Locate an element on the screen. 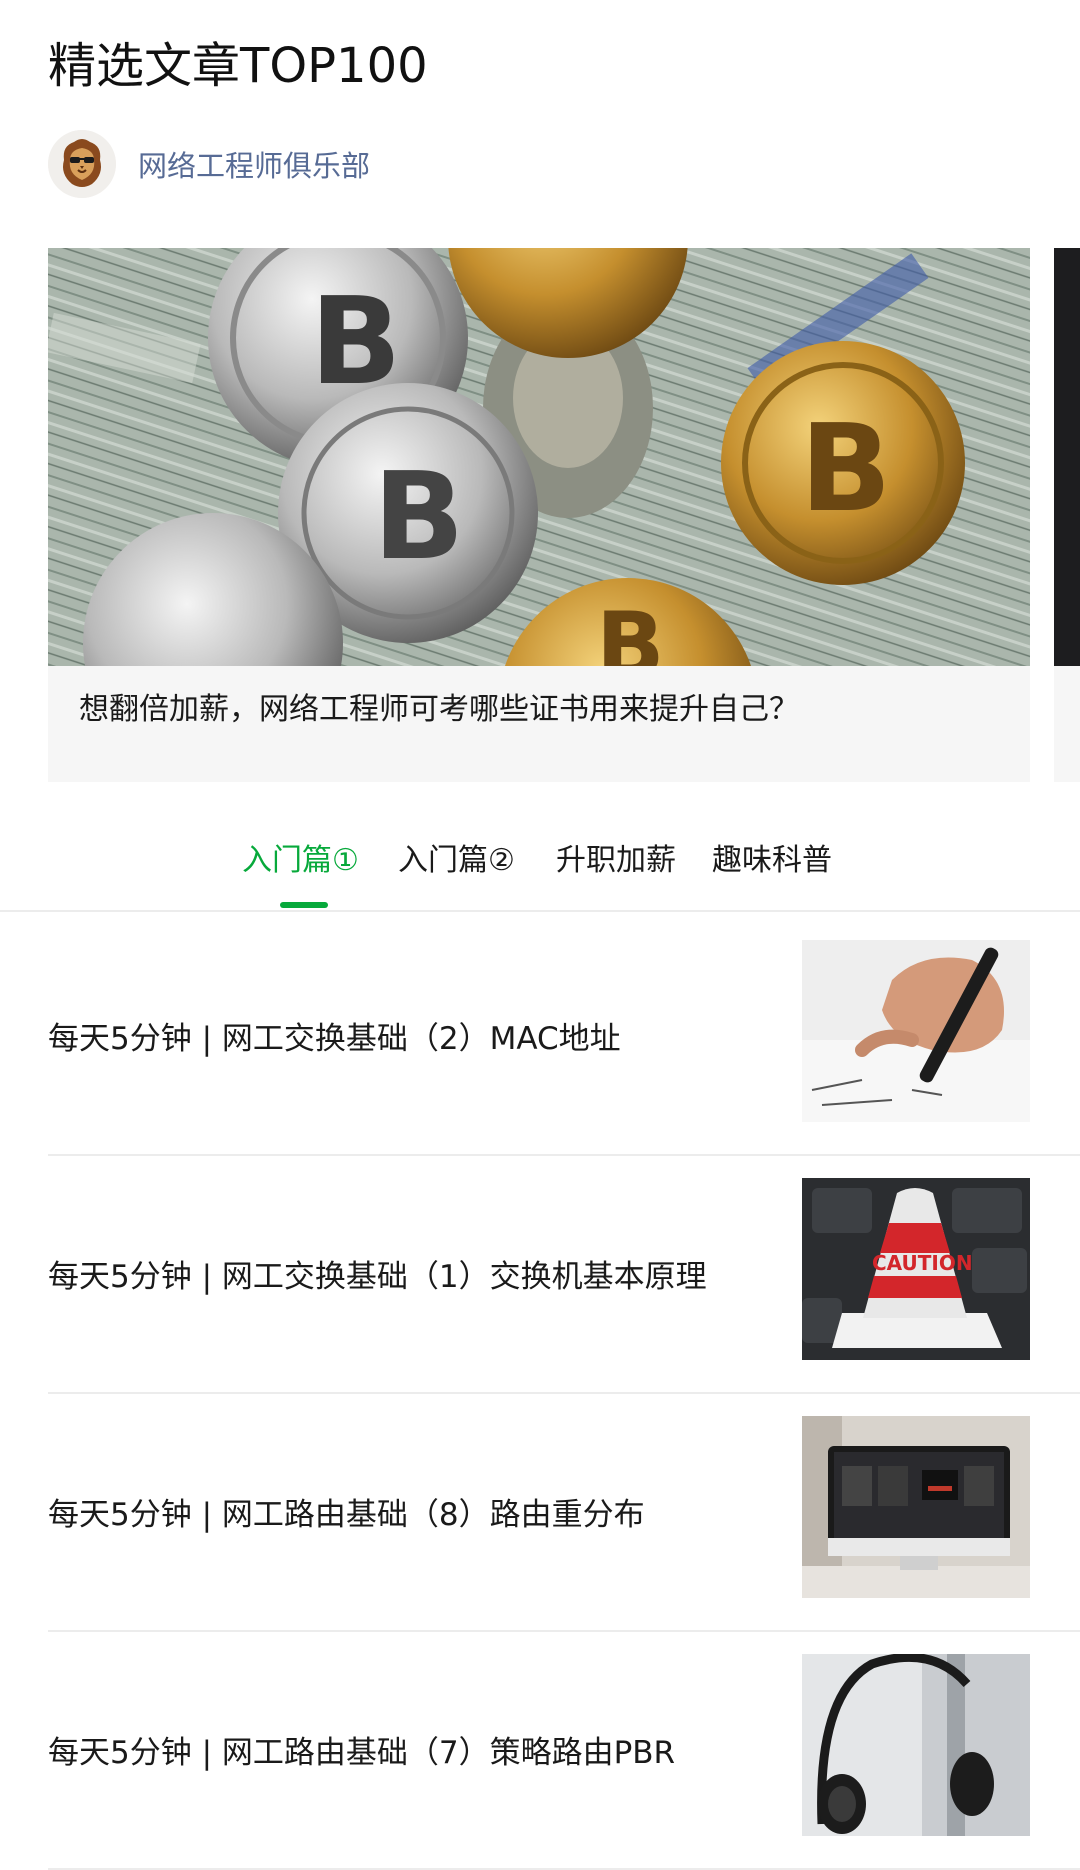 The width and height of the screenshot is (1080, 1870). headphones-image is located at coordinates (916, 1745).